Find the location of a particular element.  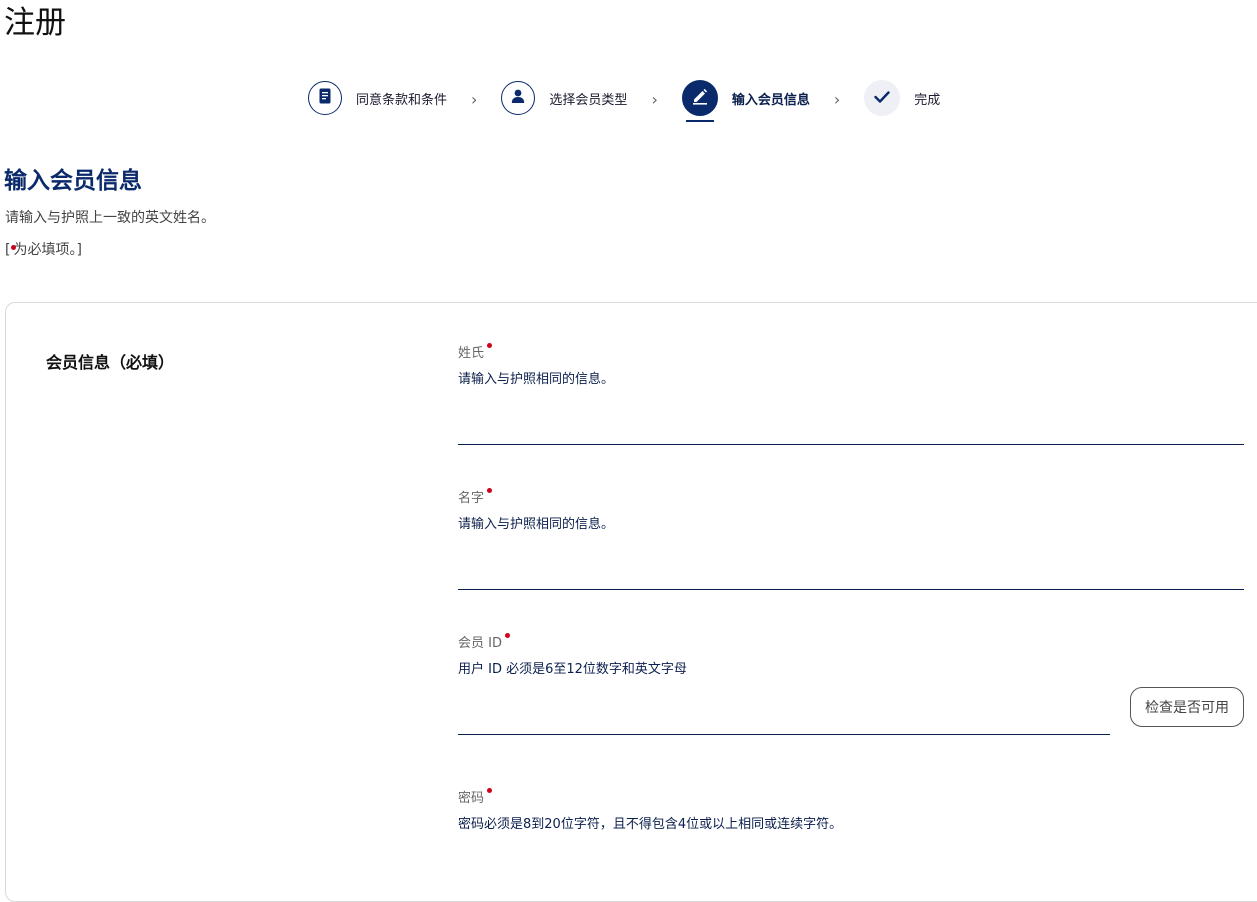

password-hint: 密码必须是8到20位字符，且不得包含4位或以上相同或连续字符。 is located at coordinates (650, 824).